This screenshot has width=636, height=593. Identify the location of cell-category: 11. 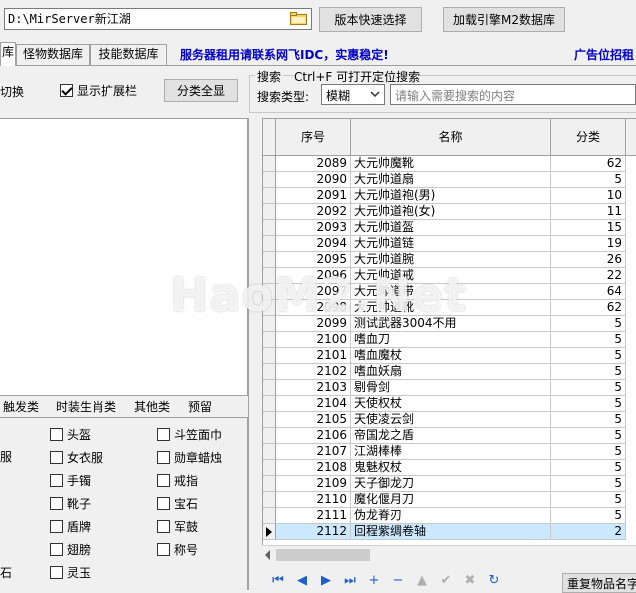
(588, 212).